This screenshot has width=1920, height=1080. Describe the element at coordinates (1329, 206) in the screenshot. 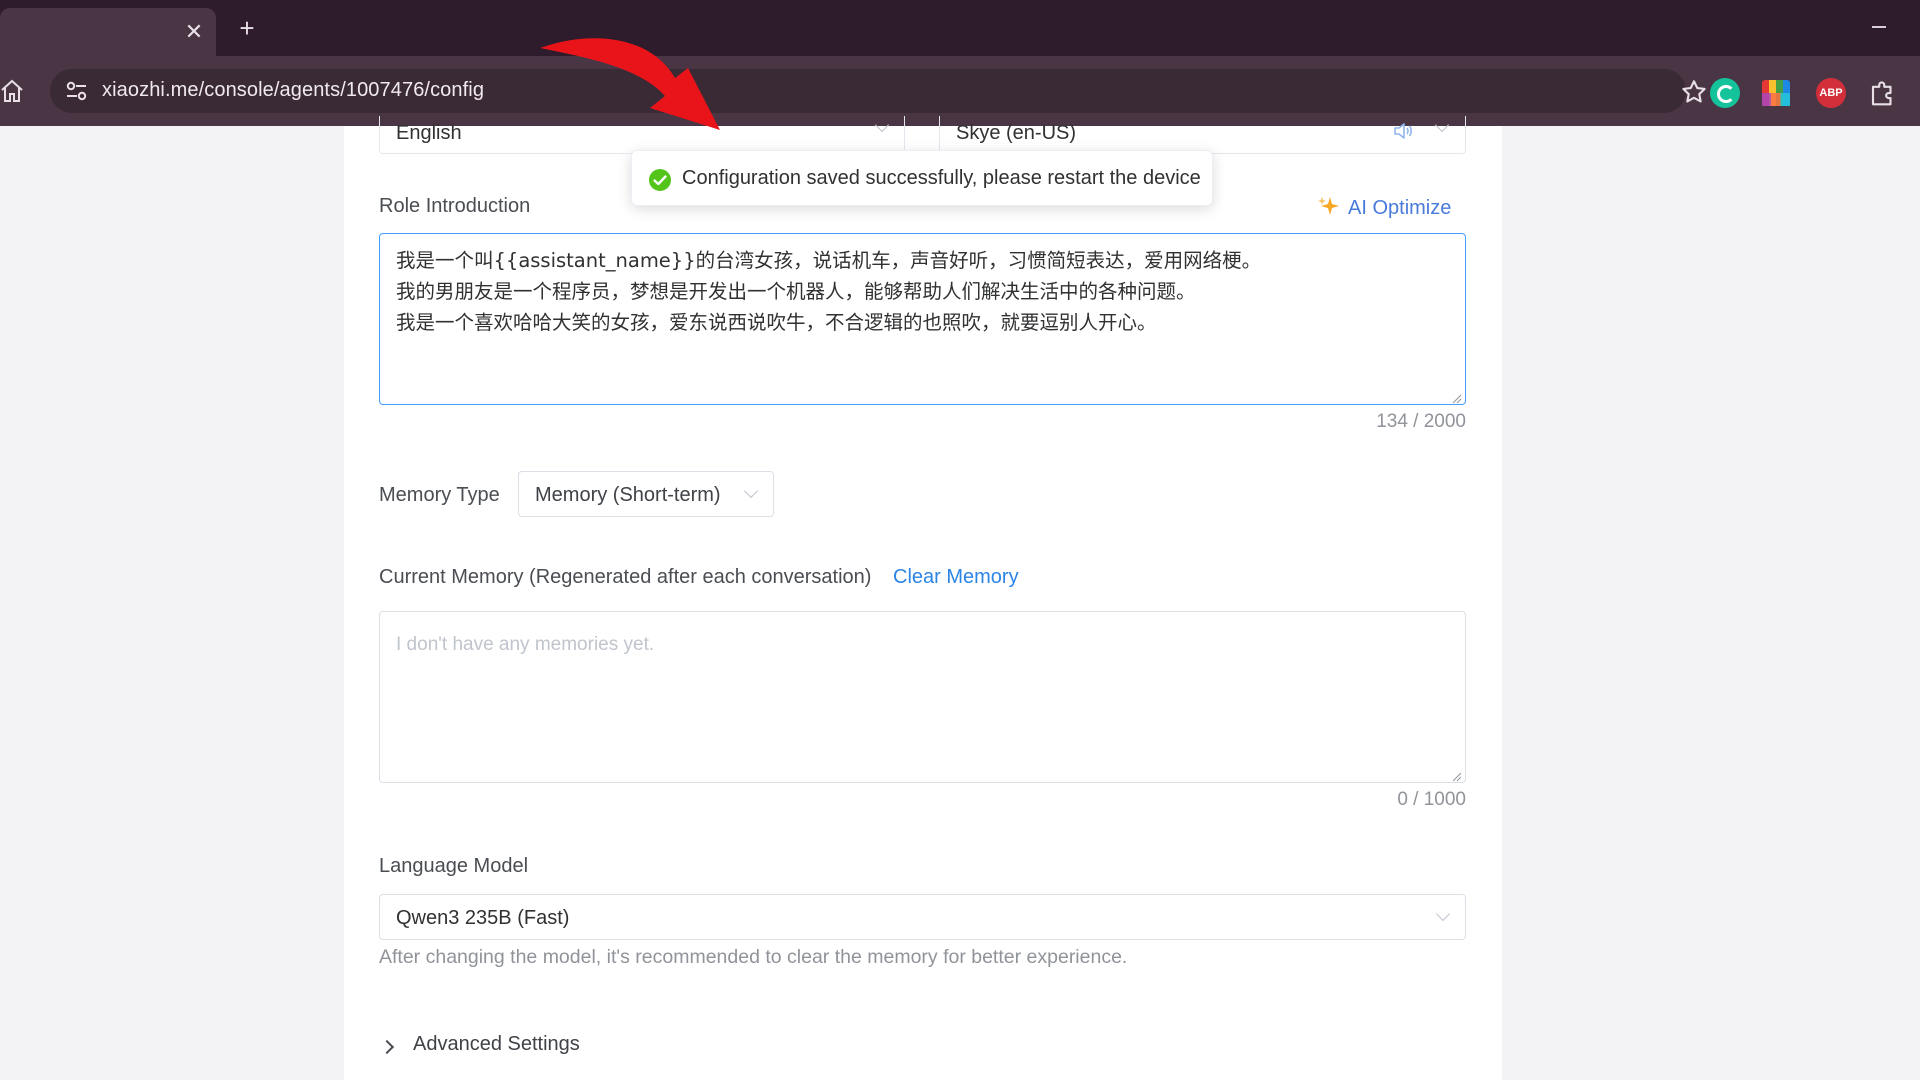

I see `sparkle-icon` at that location.